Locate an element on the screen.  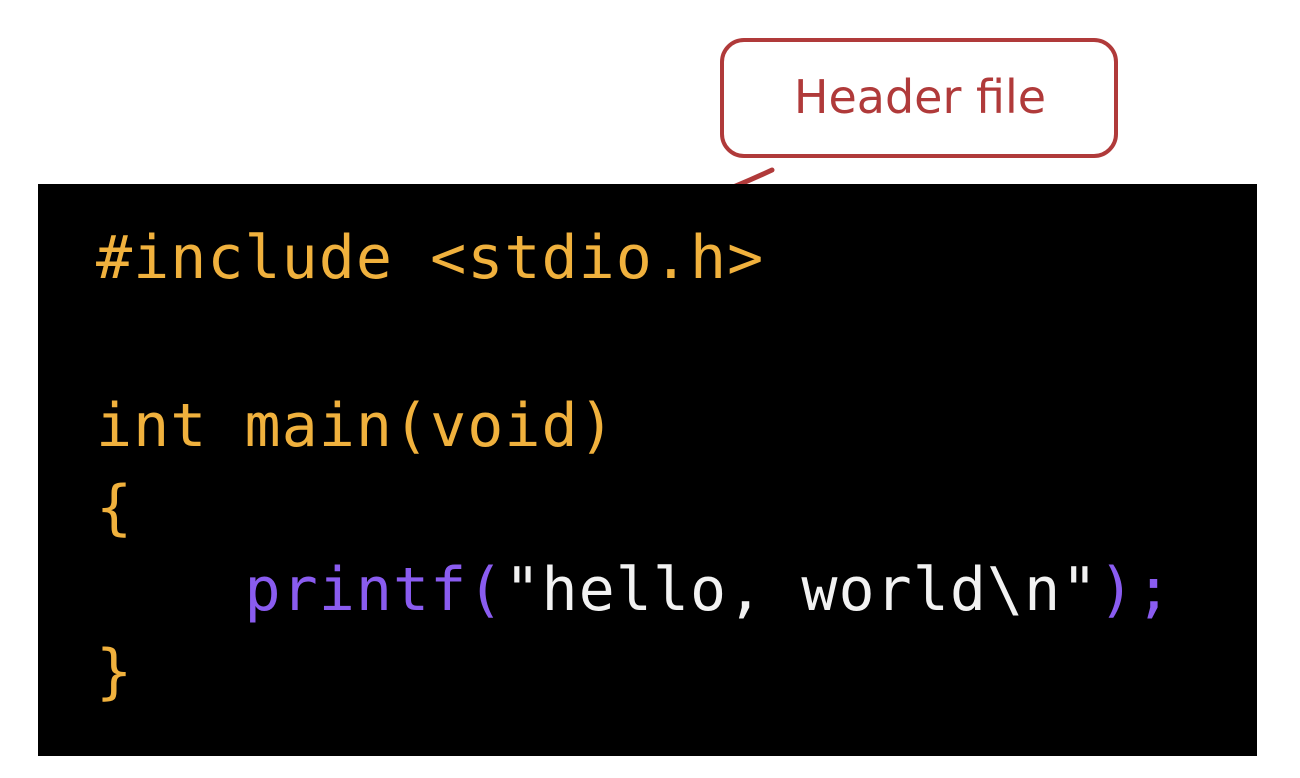
code-line-include: #include <stdio.h> is located at coordinates (430, 258).